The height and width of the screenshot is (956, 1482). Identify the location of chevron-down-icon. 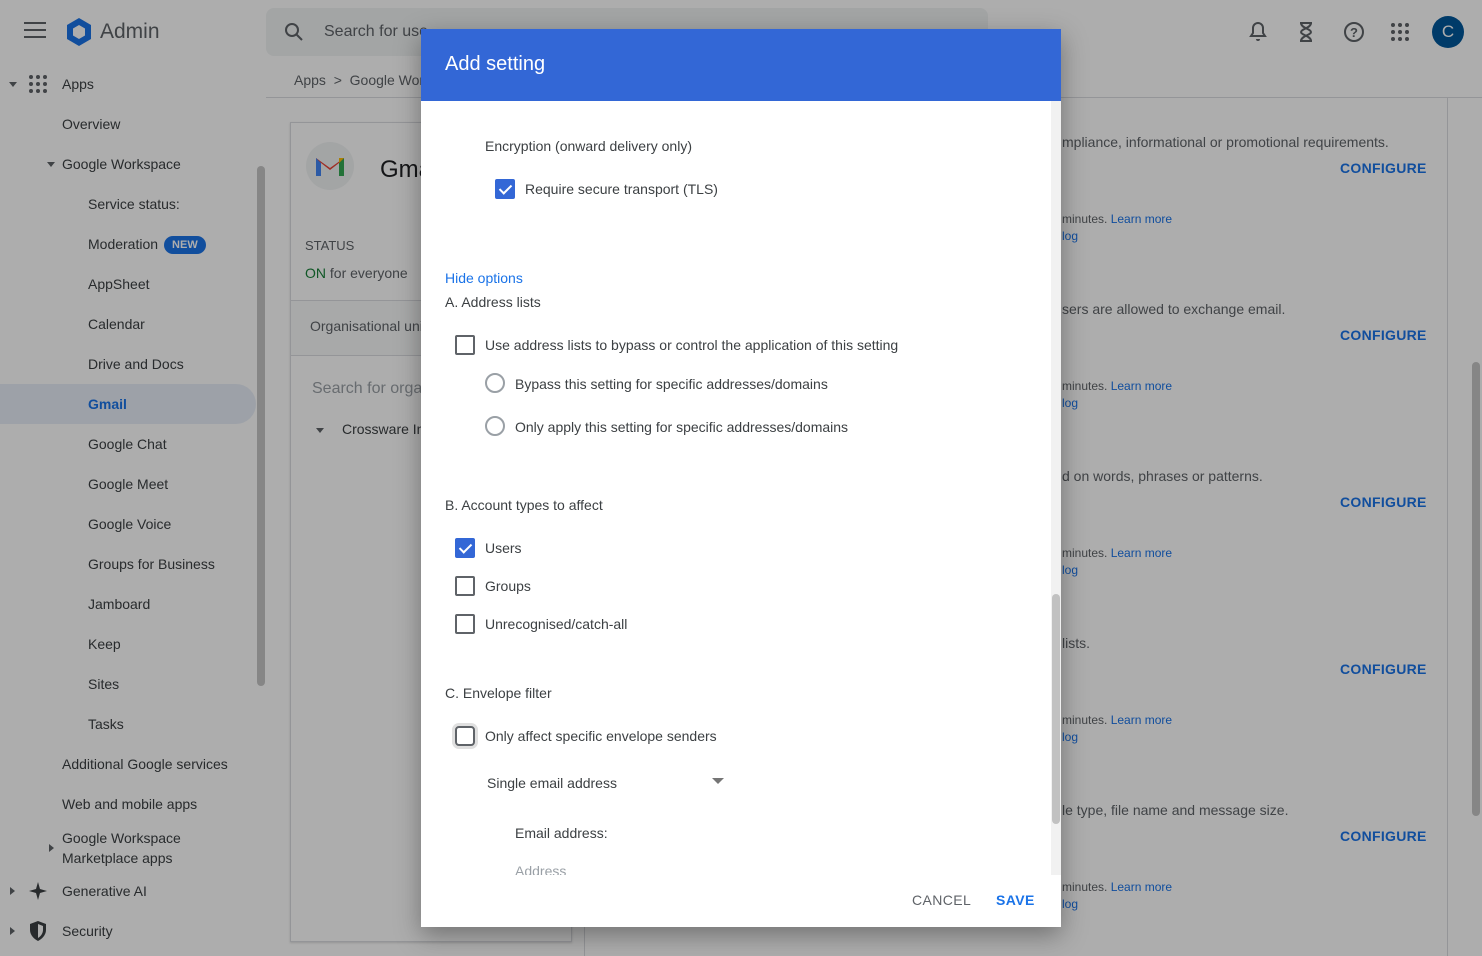
(718, 781).